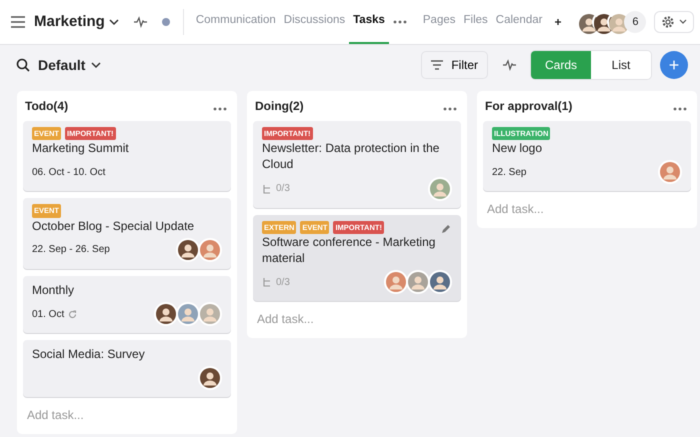 This screenshot has height=437, width=700. I want to click on task-title: October Blog - Special Update, so click(114, 226).